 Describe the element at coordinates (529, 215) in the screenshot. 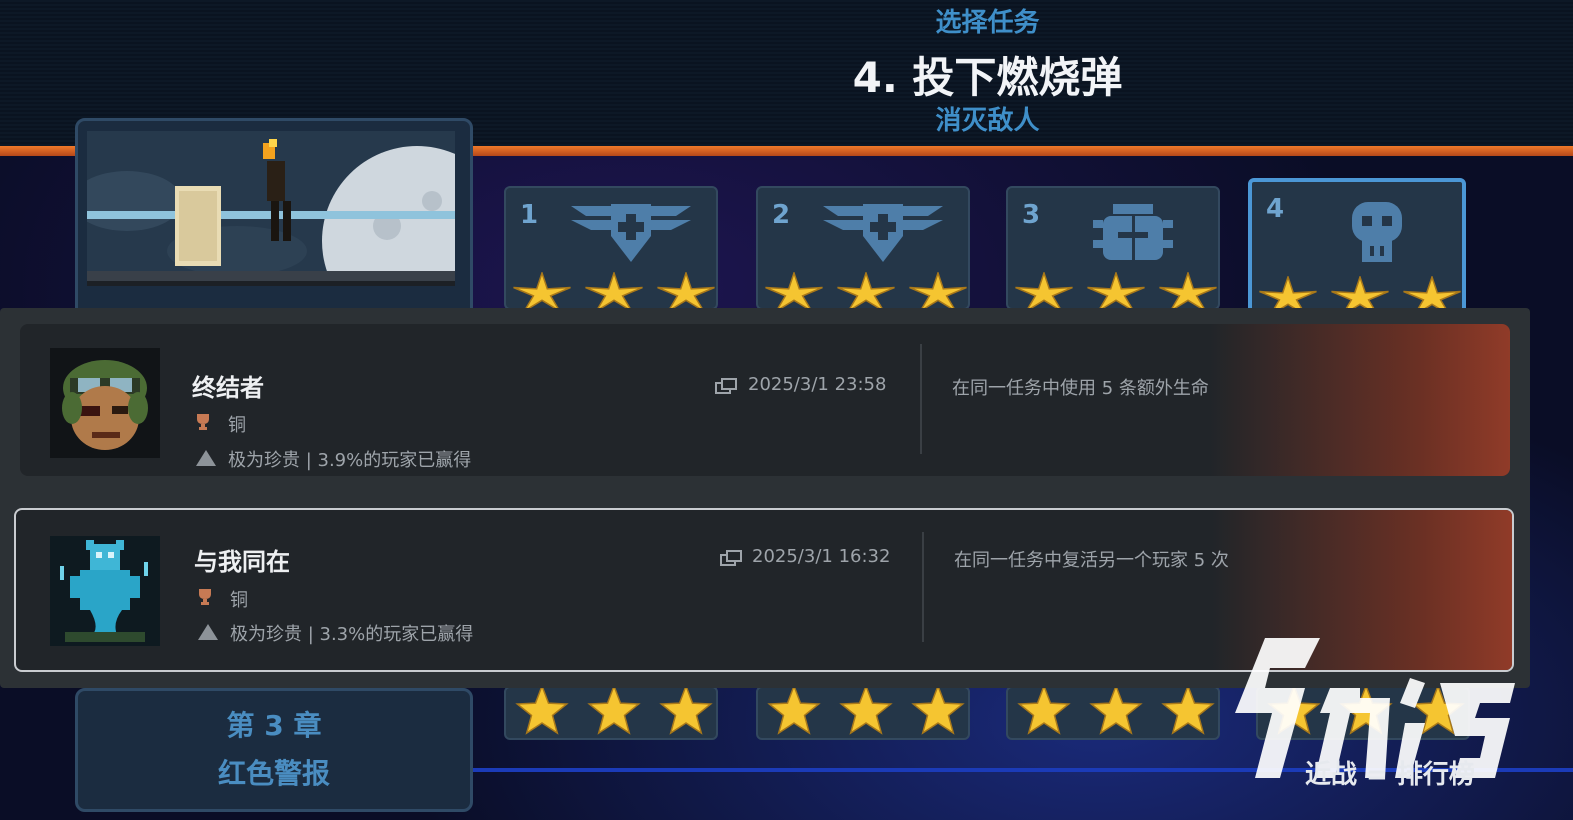

I see `mission-number: 1` at that location.